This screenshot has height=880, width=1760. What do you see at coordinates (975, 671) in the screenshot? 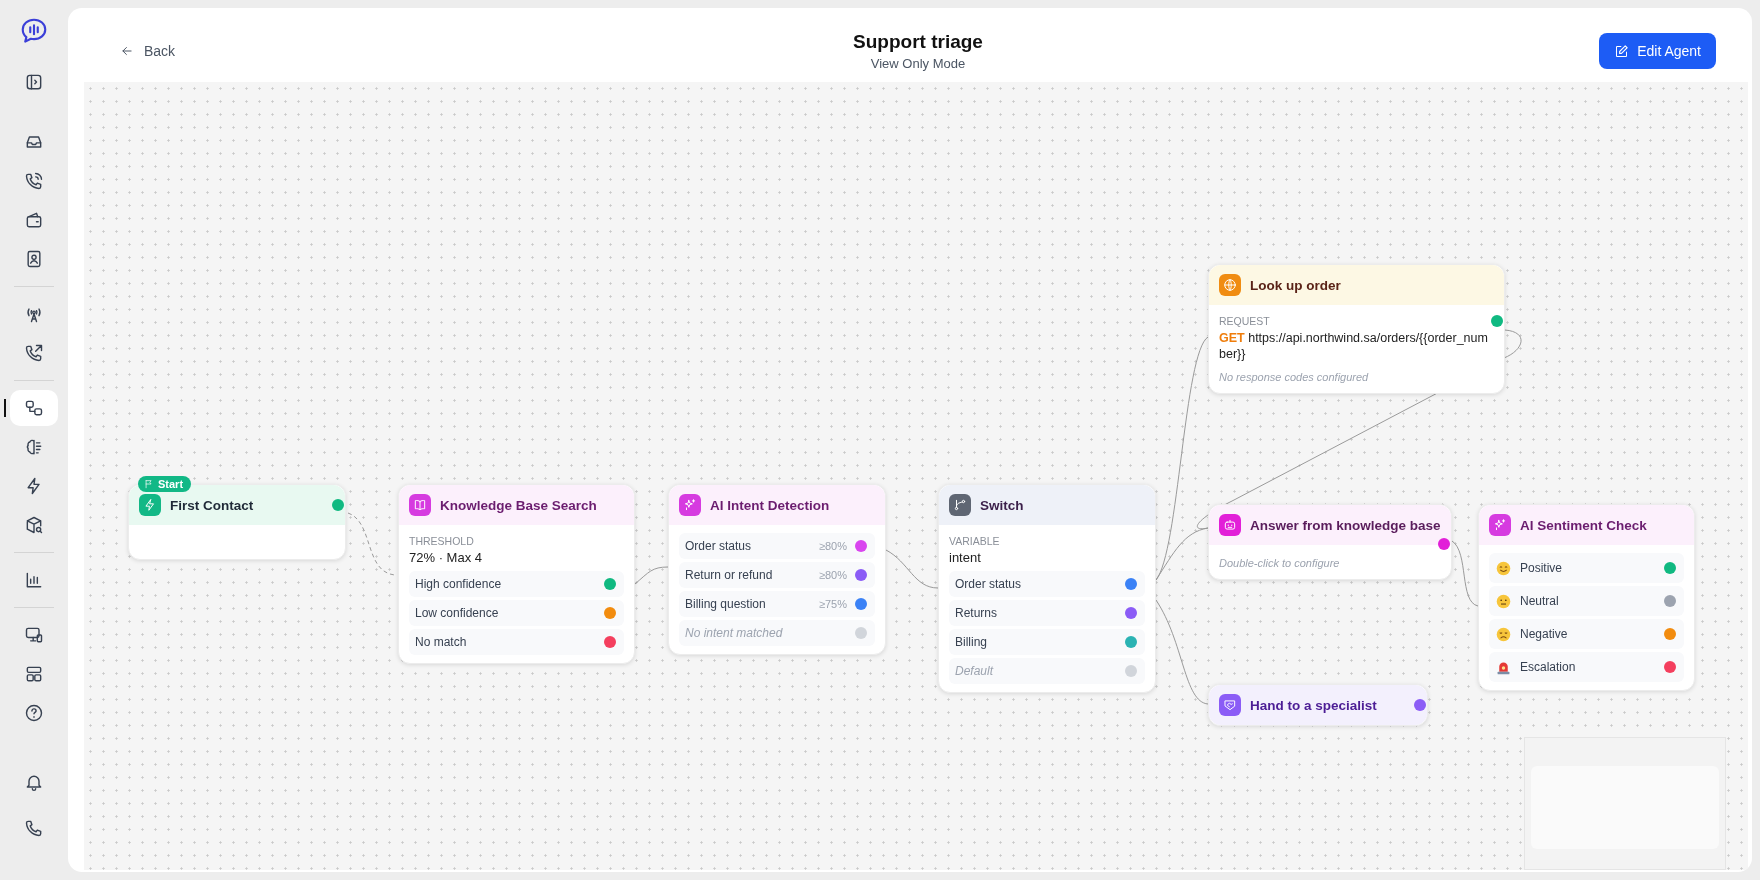
I see `output-label: Default` at bounding box center [975, 671].